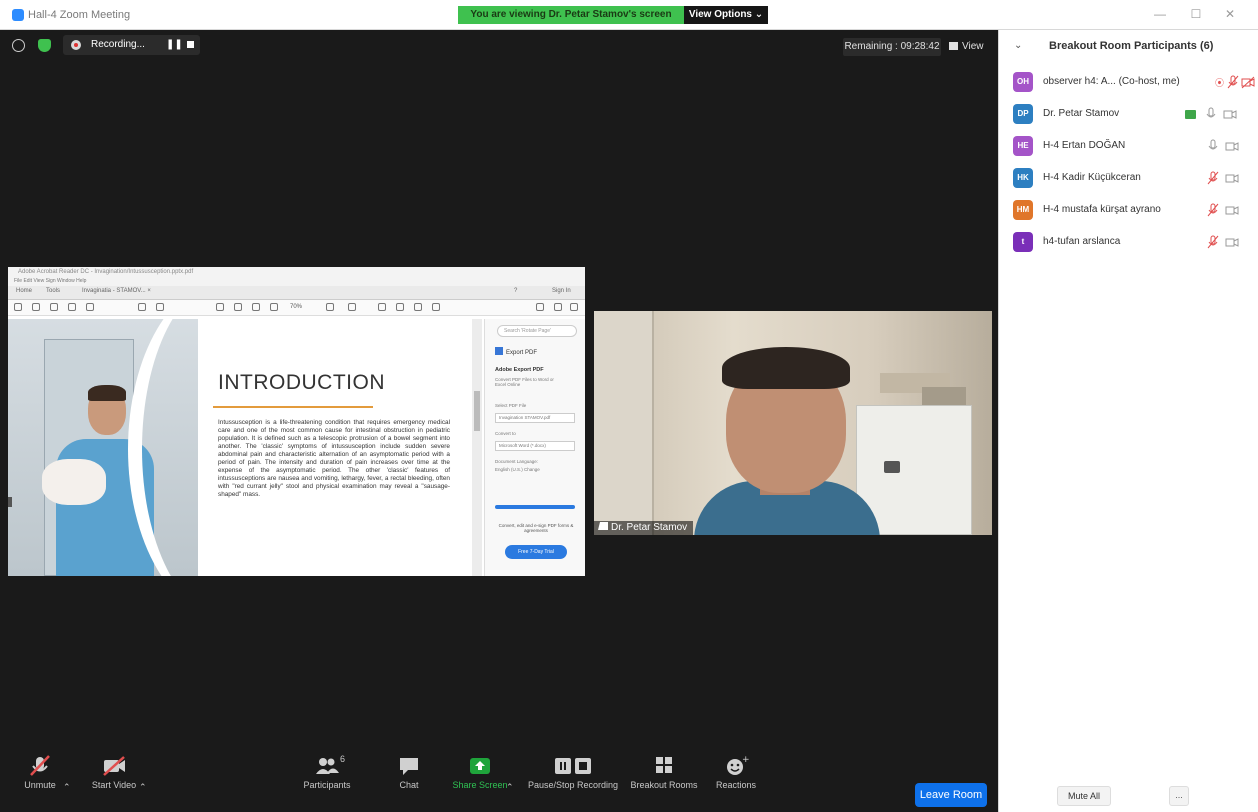 This screenshot has height=812, width=1258. Describe the element at coordinates (505, 433) in the screenshot. I see `convert-to-label: Convert to` at that location.